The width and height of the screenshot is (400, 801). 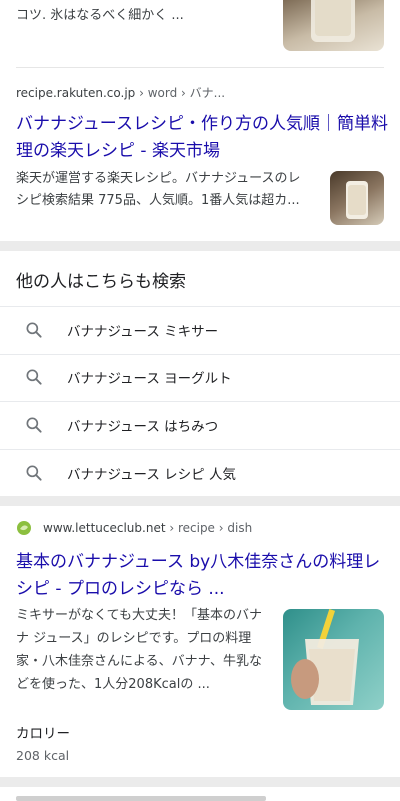 What do you see at coordinates (202, 138) in the screenshot?
I see `result-title-link: バナナジュースレシピ・作り方の人気順｜簡単料理の楽天レシピ - 楽天市場` at bounding box center [202, 138].